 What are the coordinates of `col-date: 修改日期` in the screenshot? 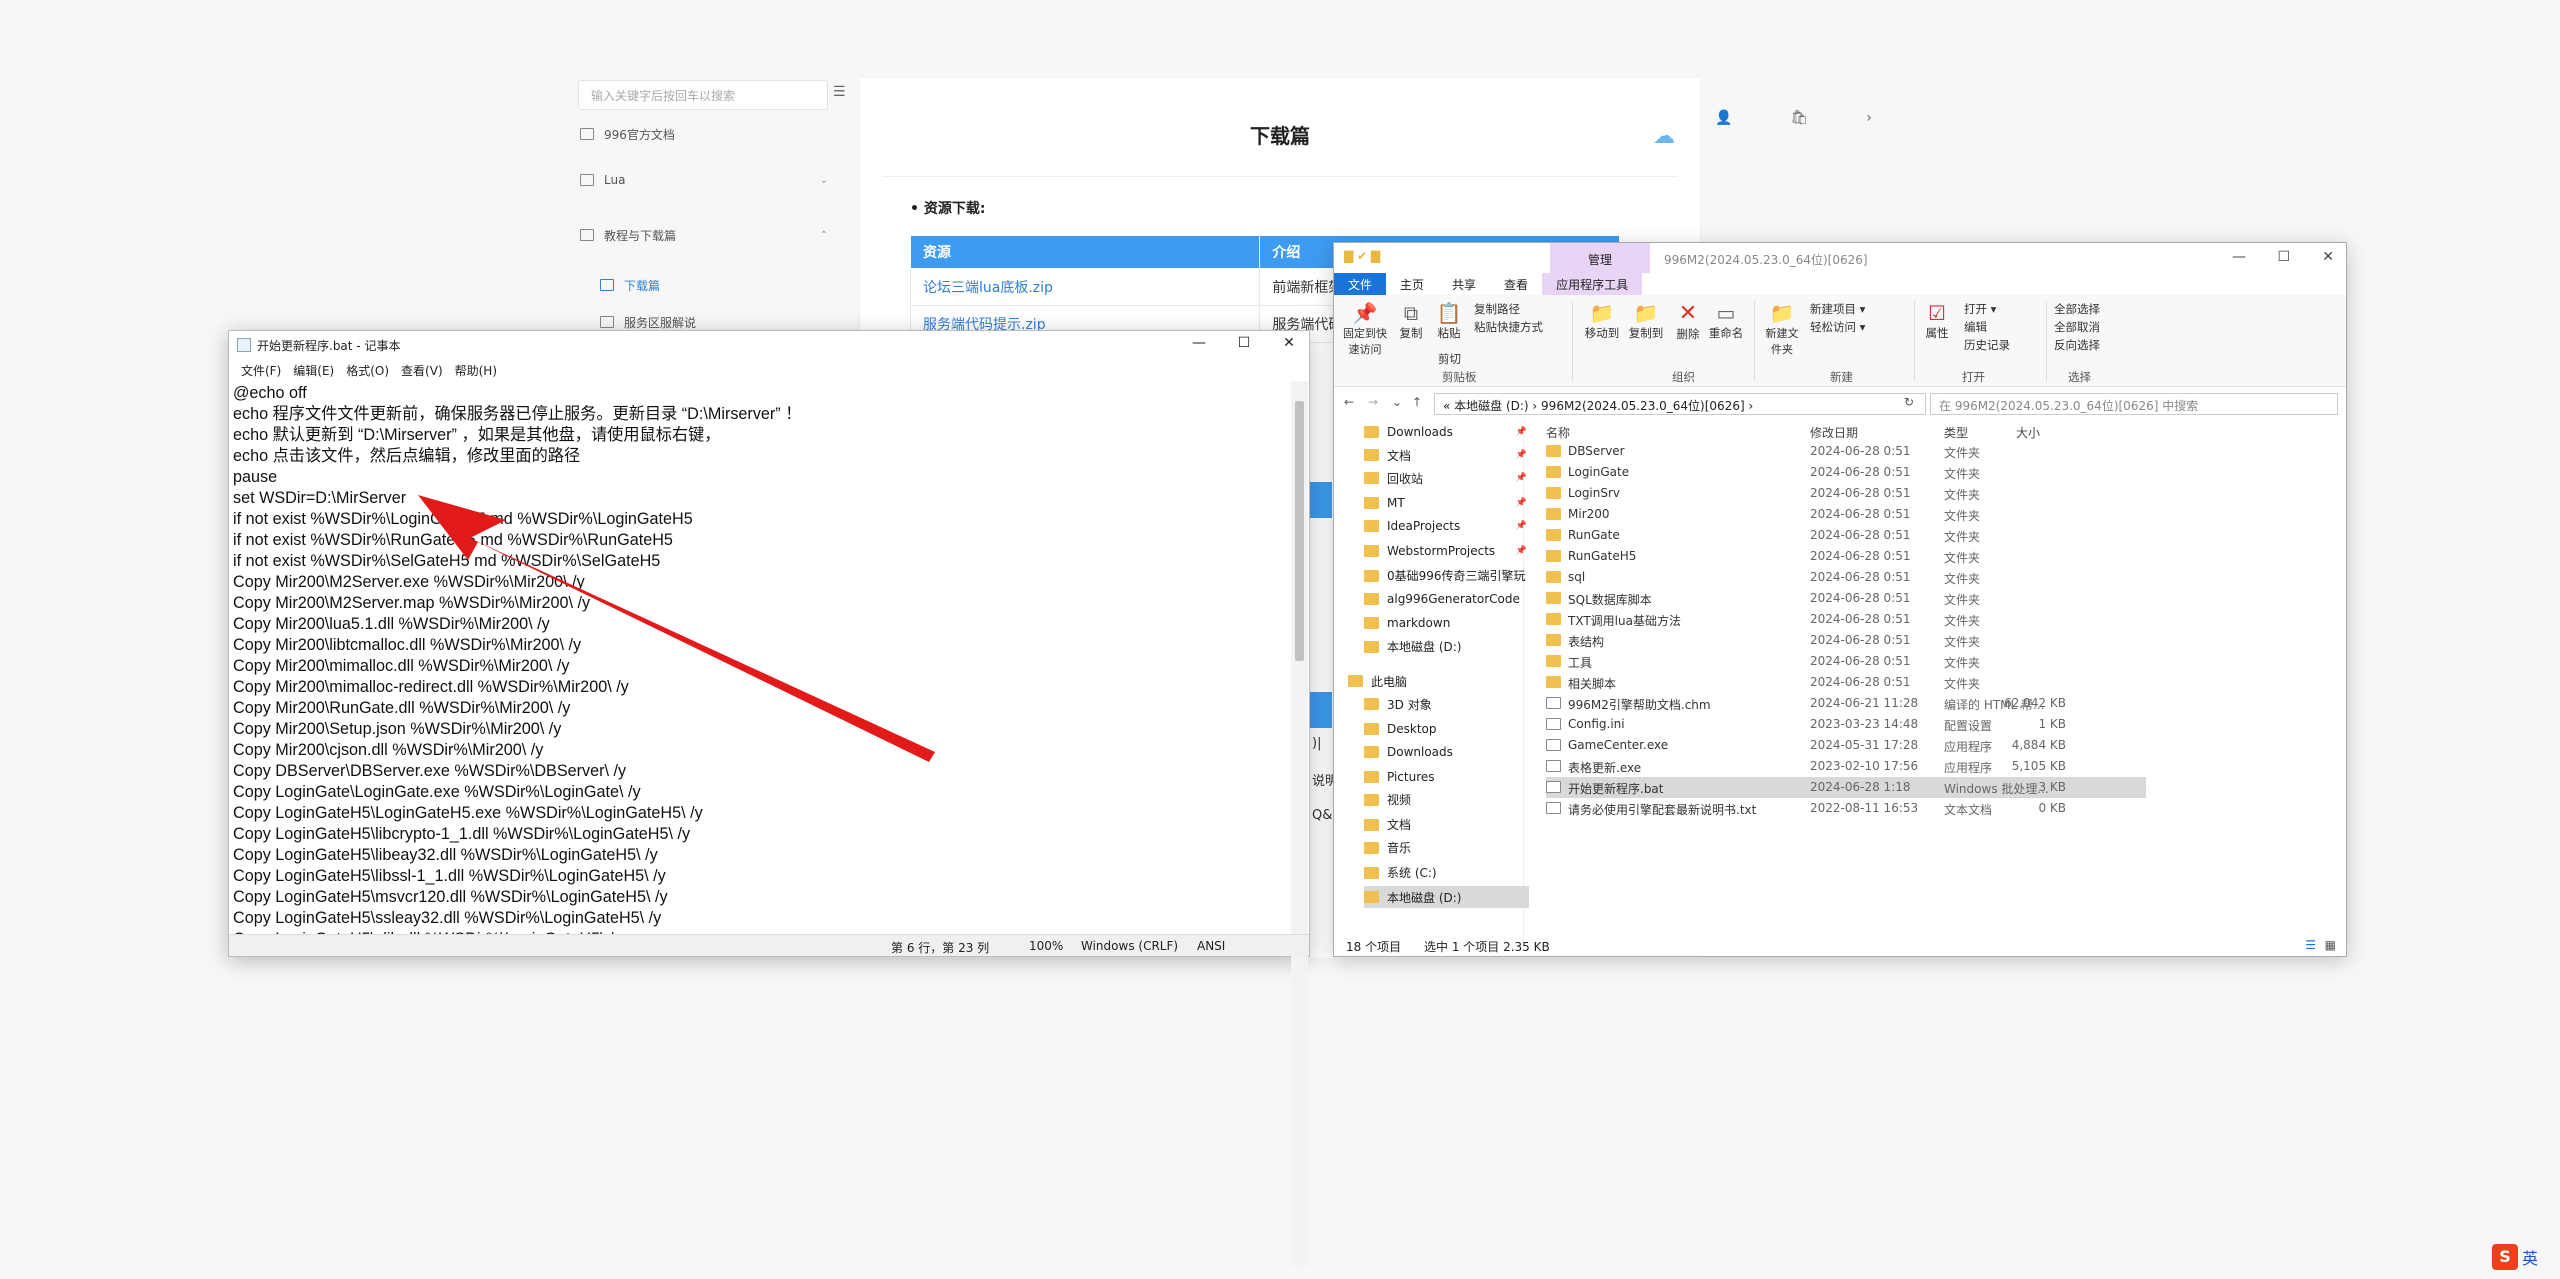 It's located at (1834, 432).